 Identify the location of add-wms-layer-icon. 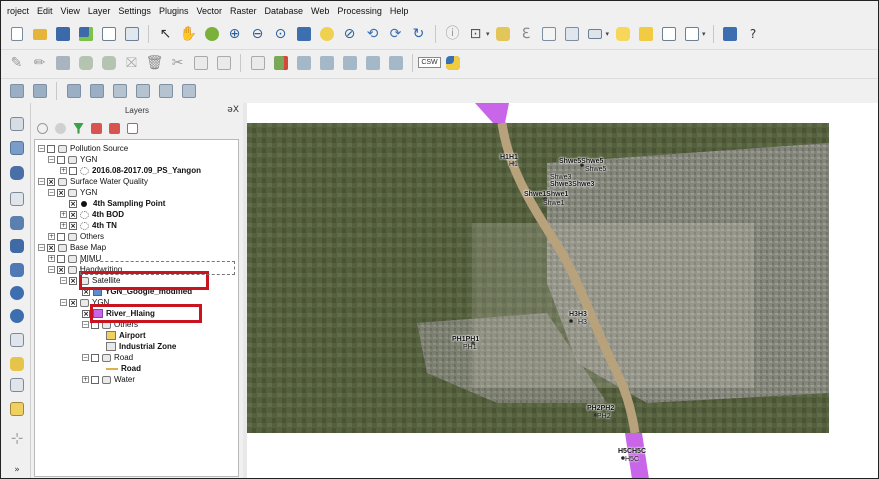
(17, 293).